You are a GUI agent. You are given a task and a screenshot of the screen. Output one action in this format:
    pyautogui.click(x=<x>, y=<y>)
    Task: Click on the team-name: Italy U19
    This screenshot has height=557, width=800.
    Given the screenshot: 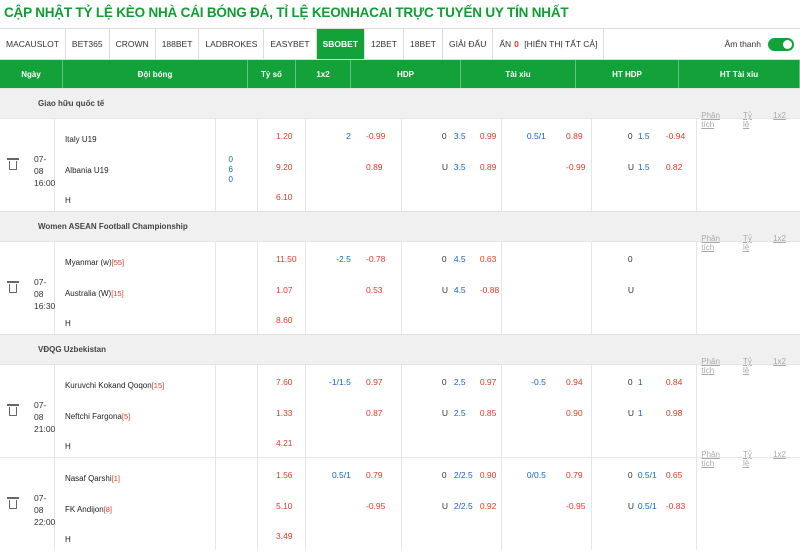 What is the action you would take?
    pyautogui.click(x=80, y=139)
    